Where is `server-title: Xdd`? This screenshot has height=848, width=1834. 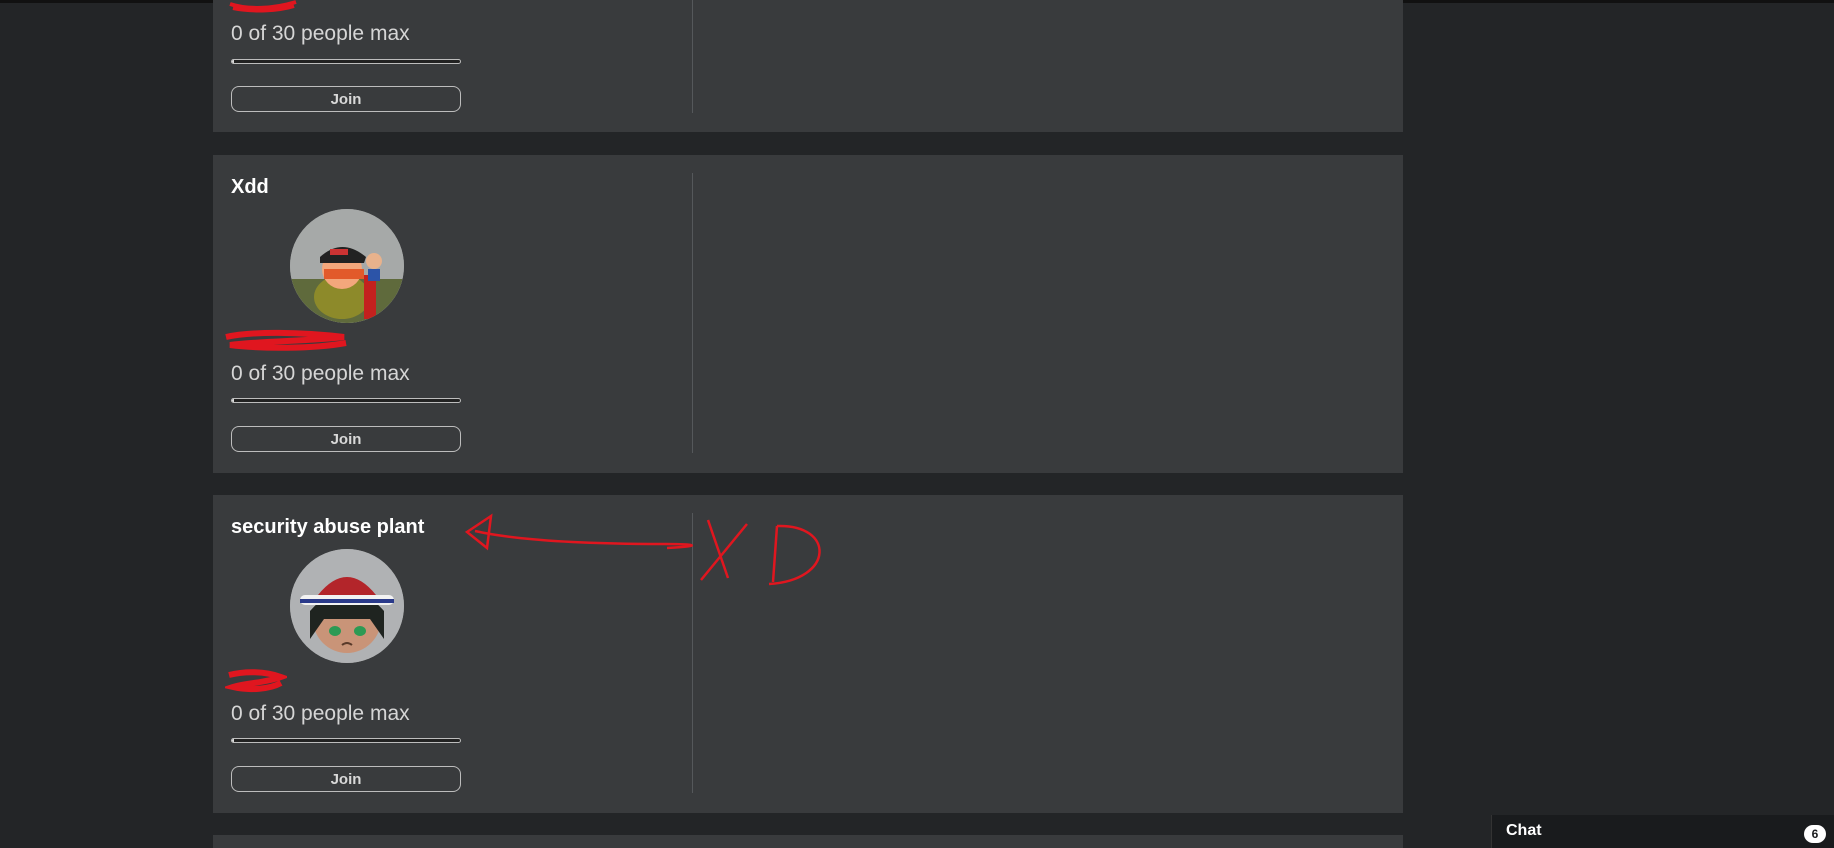 server-title: Xdd is located at coordinates (250, 187).